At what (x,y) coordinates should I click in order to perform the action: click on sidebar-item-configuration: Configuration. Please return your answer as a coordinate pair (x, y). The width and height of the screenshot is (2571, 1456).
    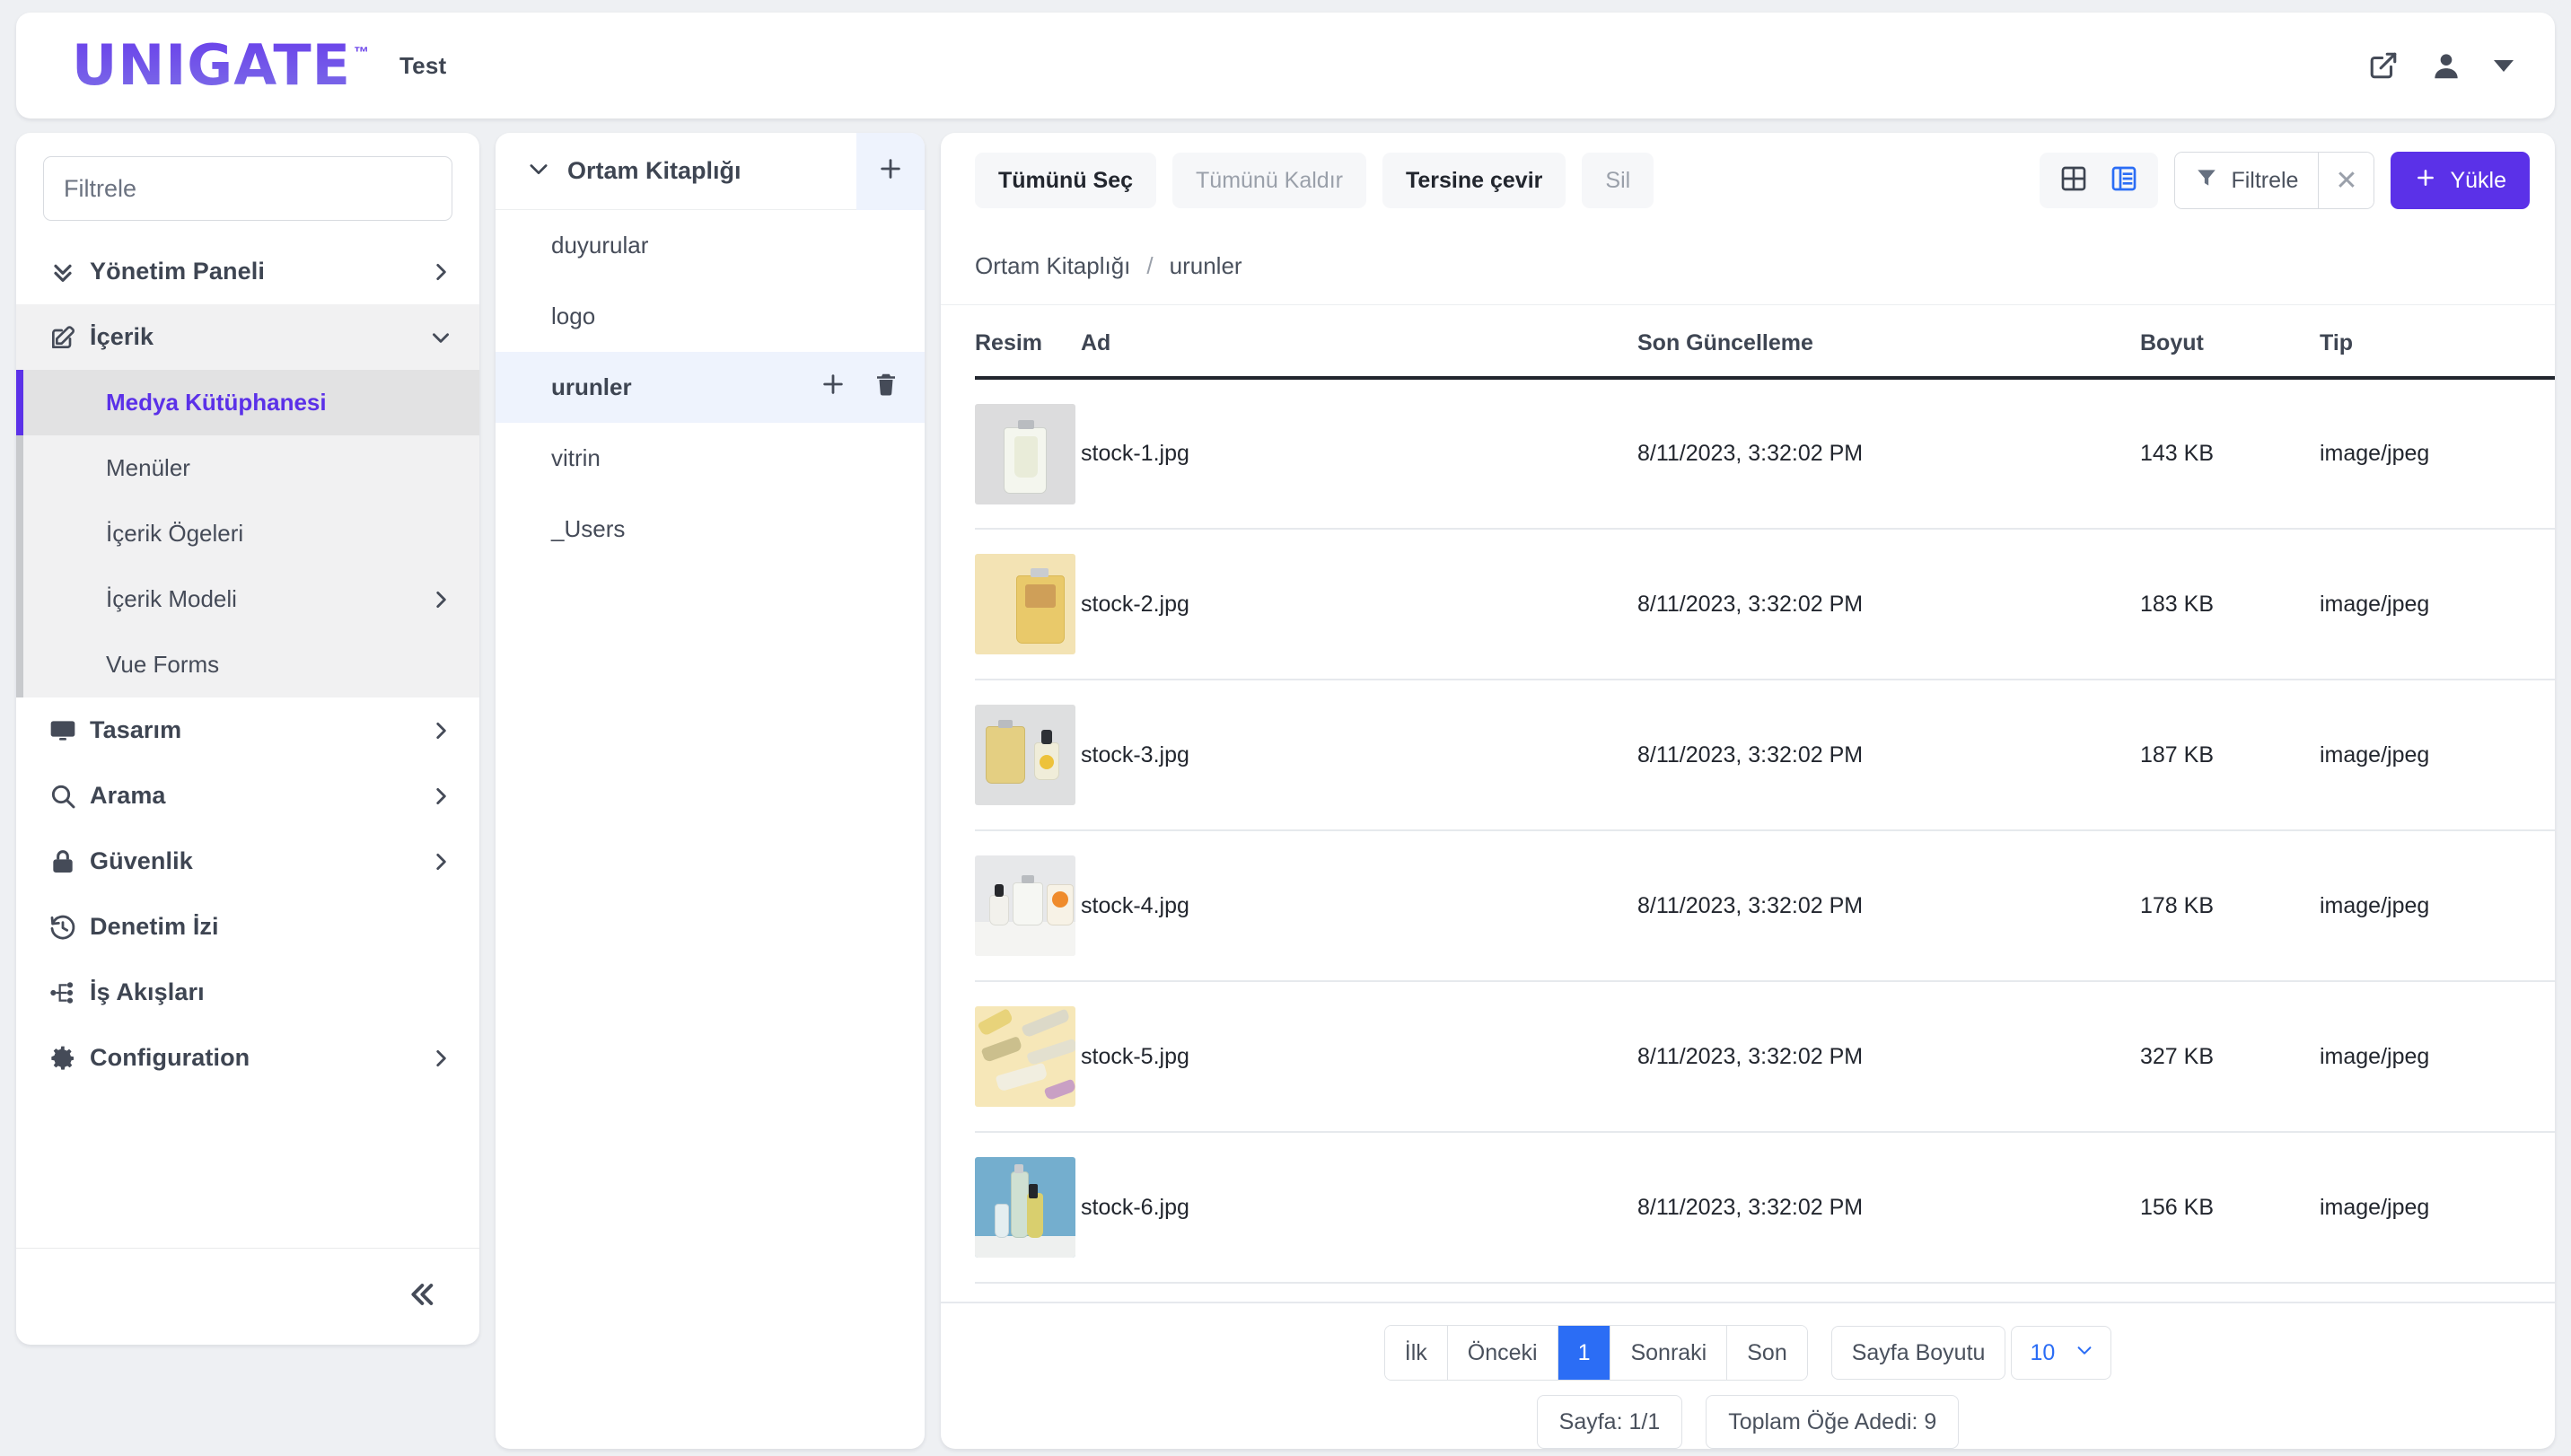
    Looking at the image, I should click on (247, 1058).